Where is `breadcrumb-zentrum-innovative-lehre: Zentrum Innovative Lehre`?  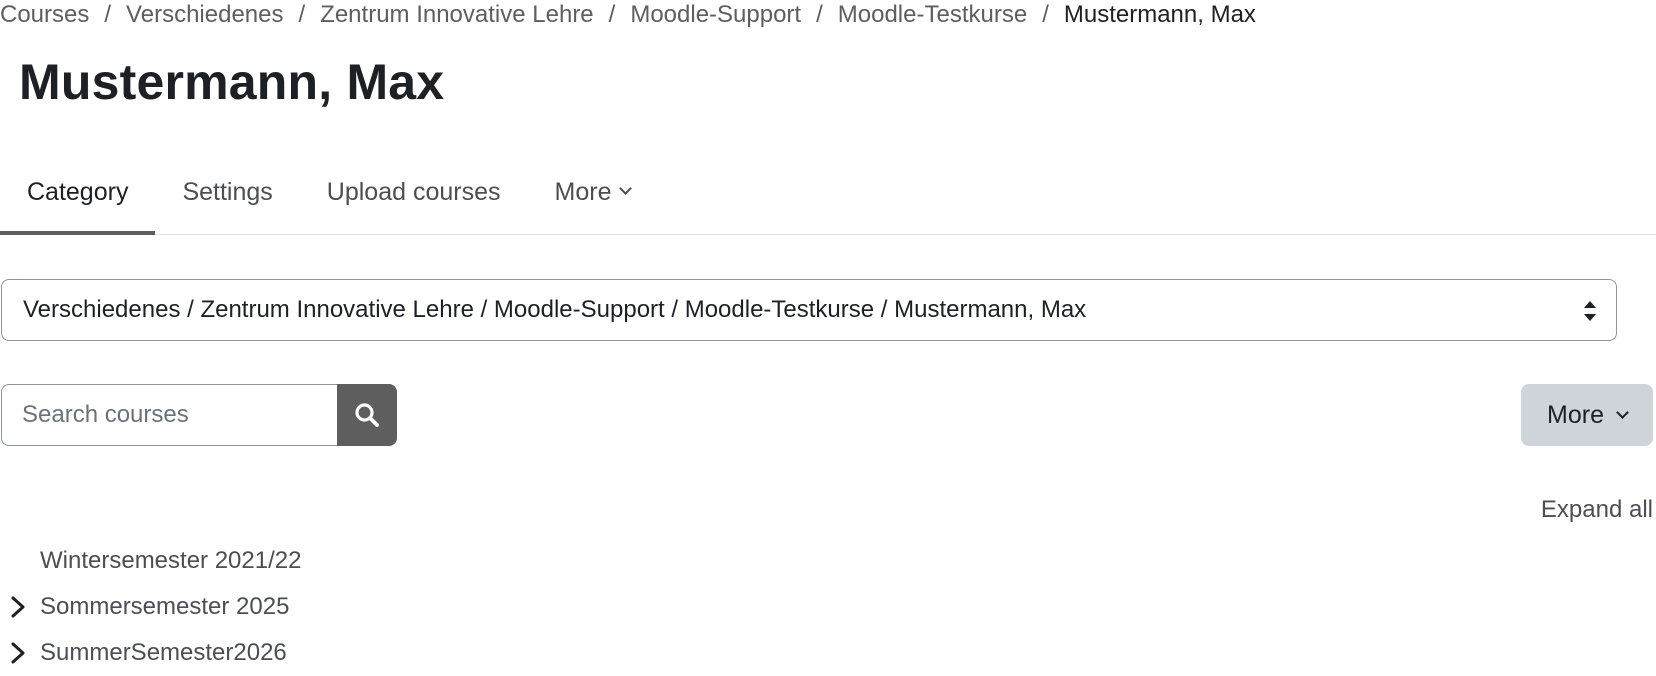 breadcrumb-zentrum-innovative-lehre: Zentrum Innovative Lehre is located at coordinates (456, 15).